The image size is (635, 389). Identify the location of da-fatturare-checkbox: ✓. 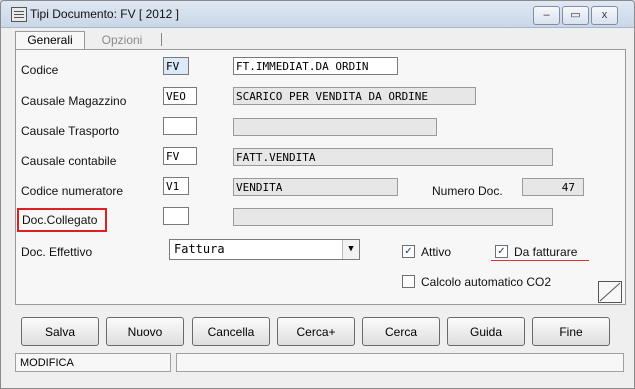
(501, 251).